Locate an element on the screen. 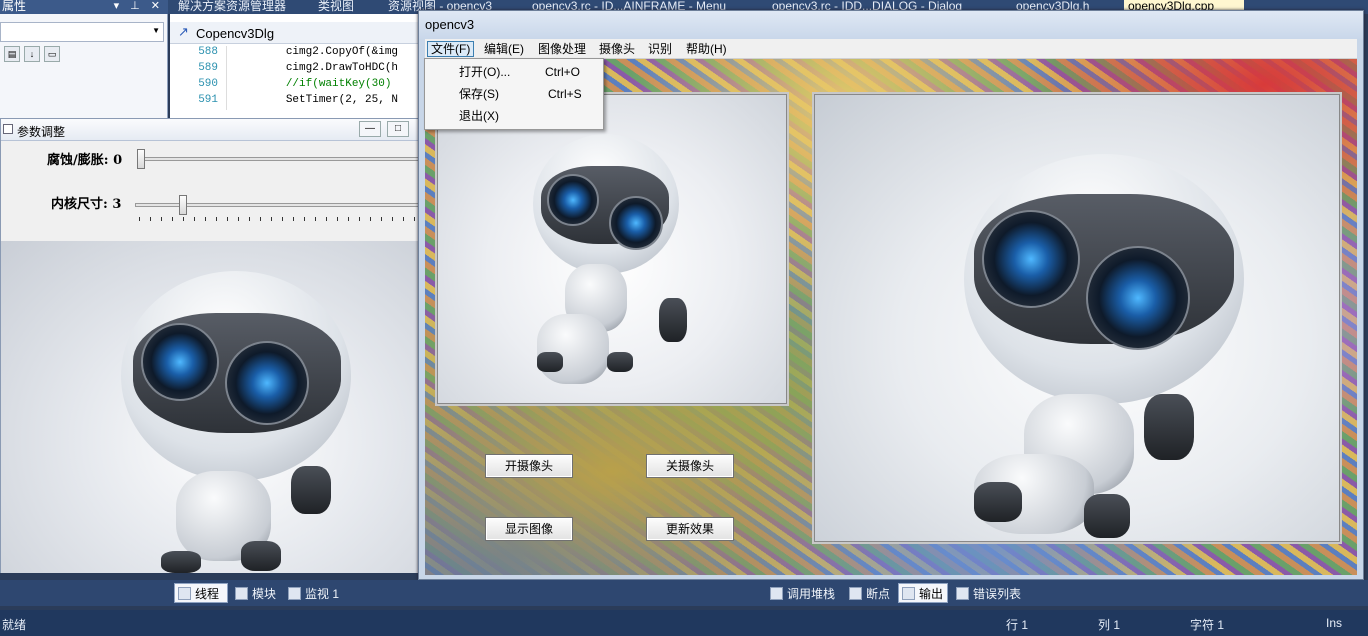 Image resolution: width=1368 pixels, height=636 pixels. tab-solution-explorer: 解决方案资源管理器 is located at coordinates (243, 7).